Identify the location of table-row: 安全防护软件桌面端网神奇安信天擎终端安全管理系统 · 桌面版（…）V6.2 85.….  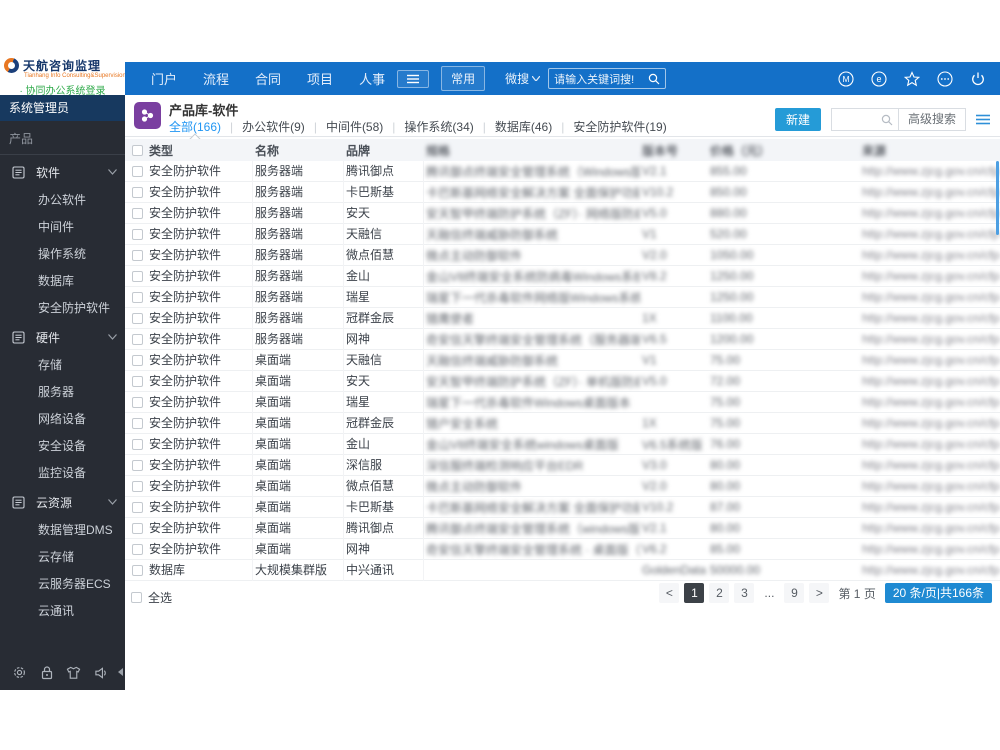
(562, 549).